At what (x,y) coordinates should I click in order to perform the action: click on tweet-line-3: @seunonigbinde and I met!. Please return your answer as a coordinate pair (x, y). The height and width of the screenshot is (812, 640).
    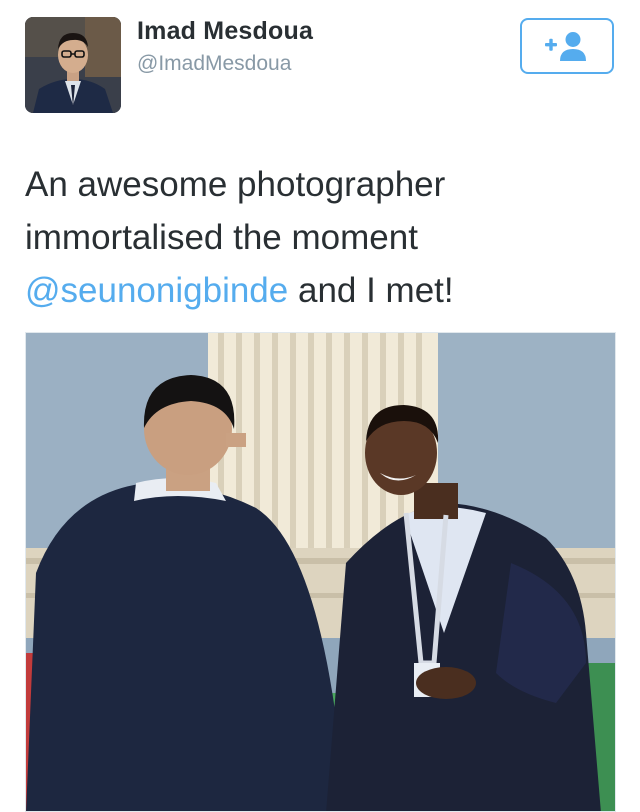
    Looking at the image, I should click on (320, 290).